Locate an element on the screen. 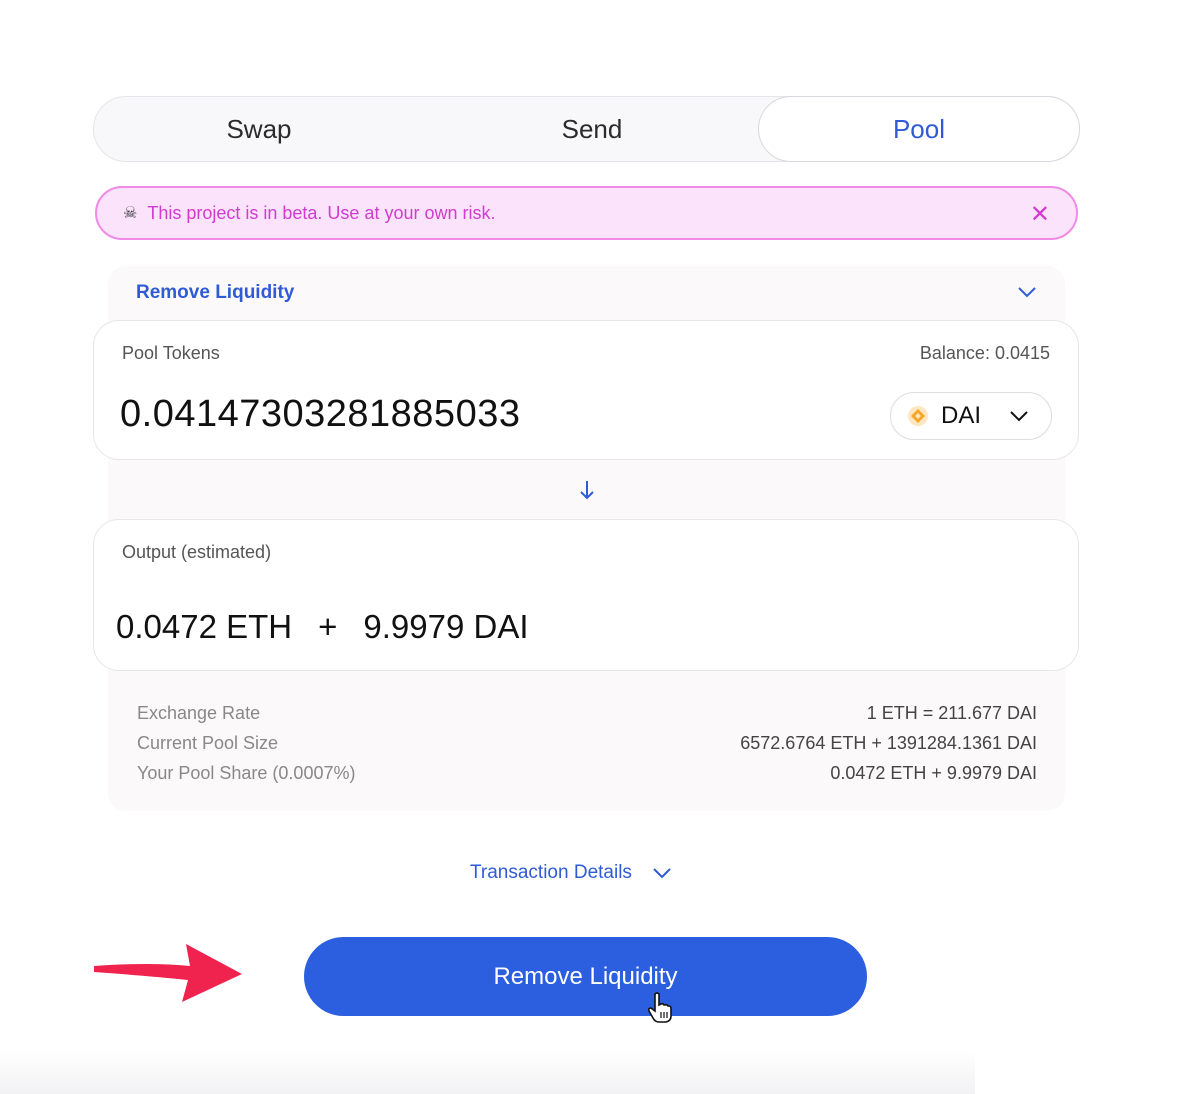  hand-cursor-icon is located at coordinates (659, 1007).